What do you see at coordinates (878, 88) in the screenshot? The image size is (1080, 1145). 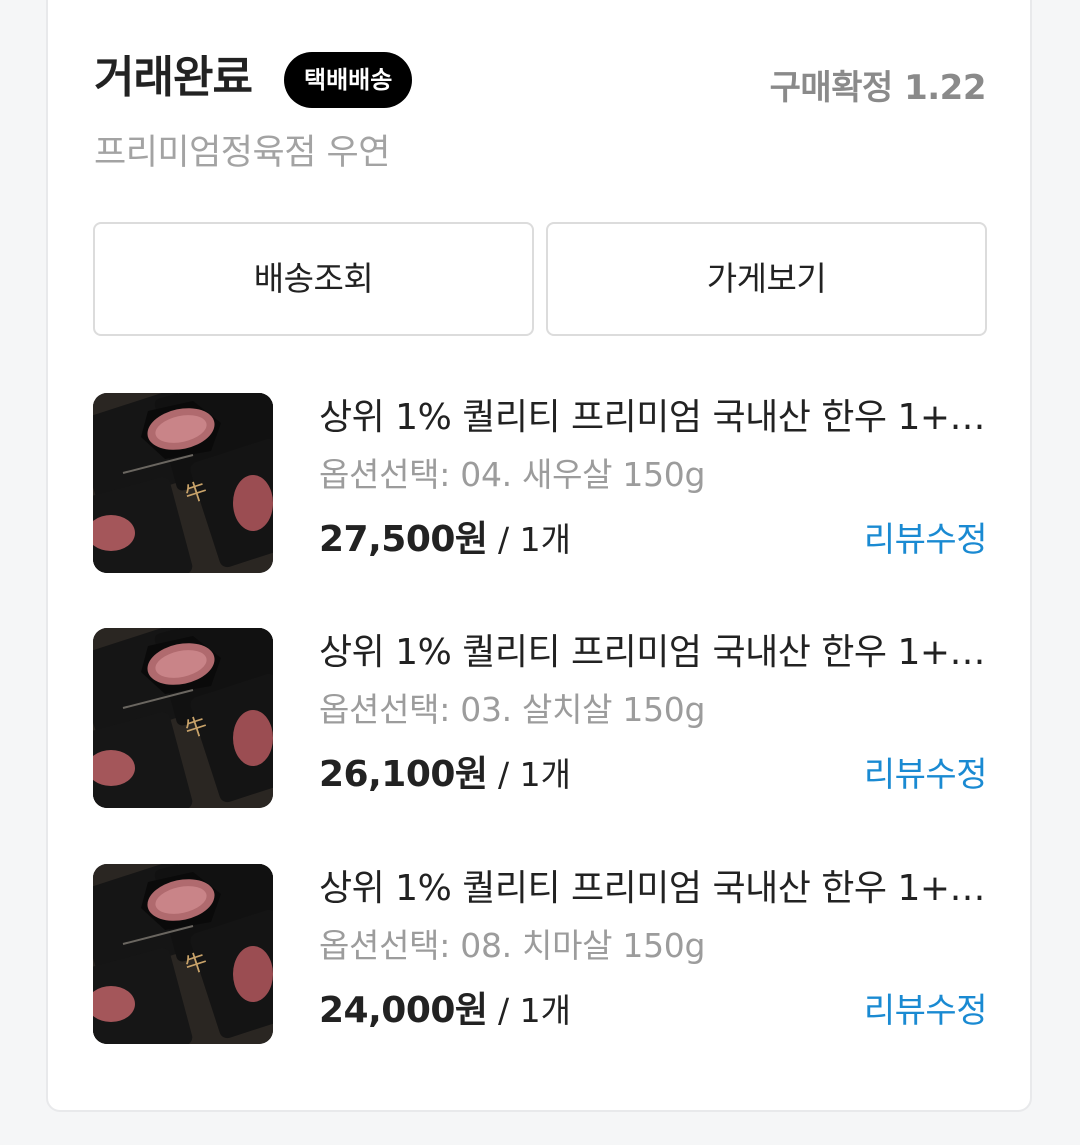 I see `purchase-confirm-date: 구매확정 1.22` at bounding box center [878, 88].